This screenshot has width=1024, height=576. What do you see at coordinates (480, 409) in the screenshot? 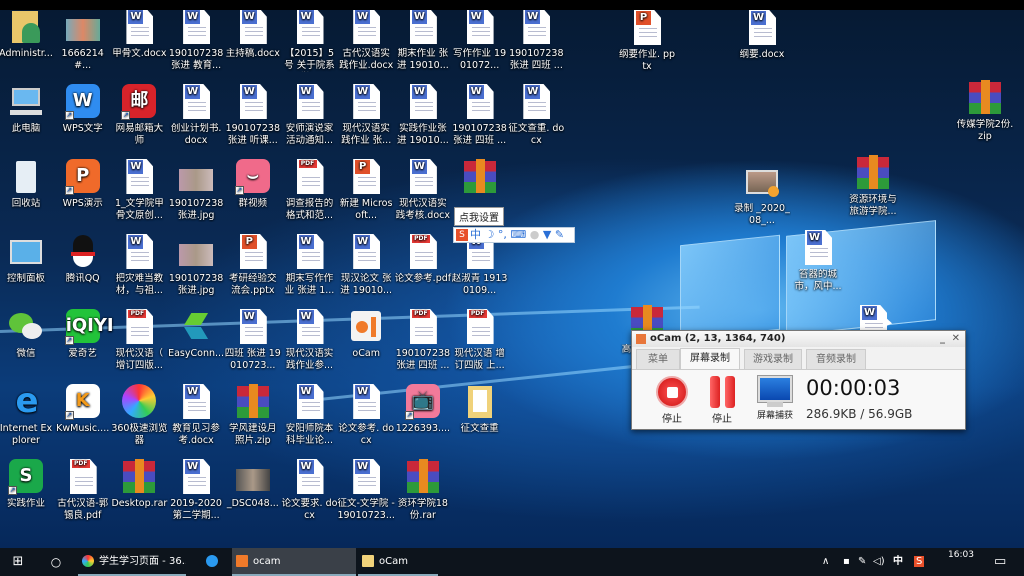
I see `desktop-icon: 征文查重` at bounding box center [480, 409].